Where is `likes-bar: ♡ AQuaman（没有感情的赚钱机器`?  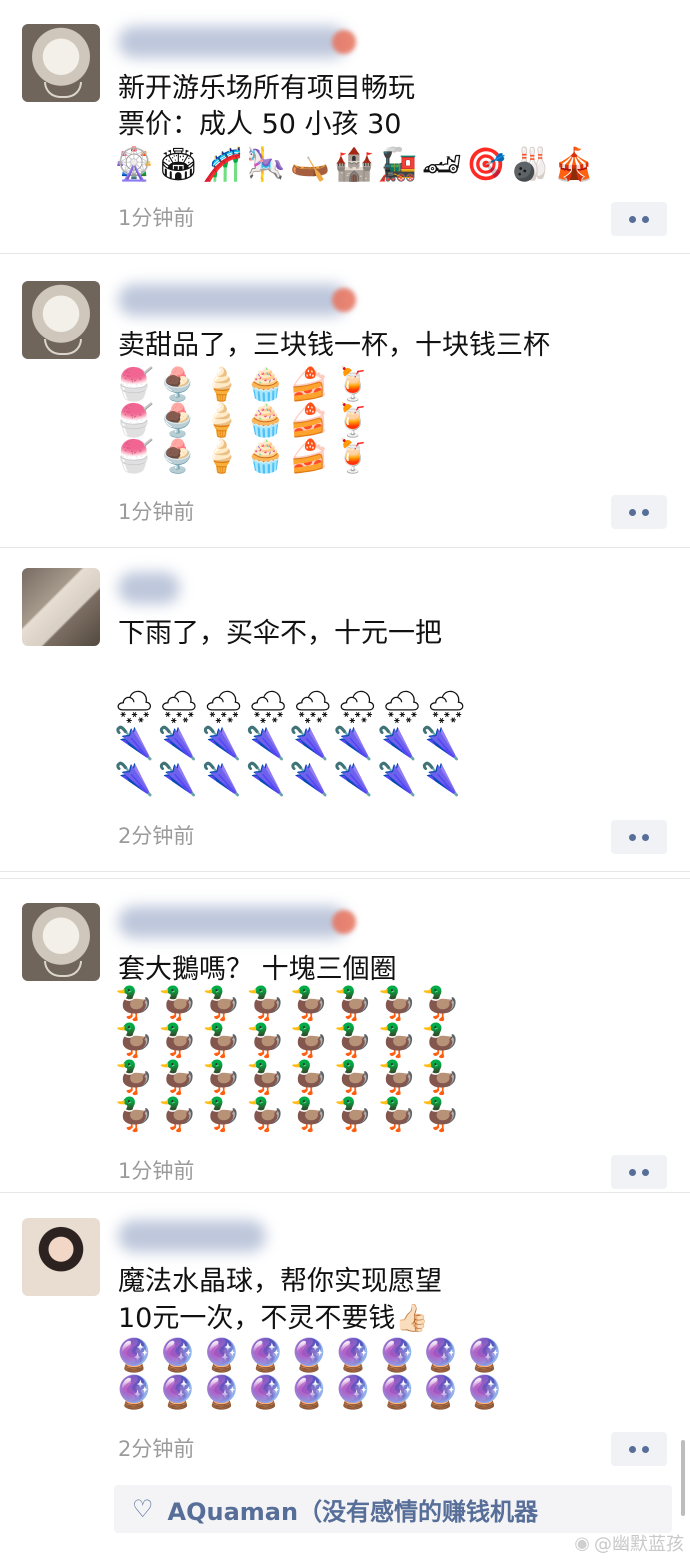 likes-bar: ♡ AQuaman（没有感情的赚钱机器 is located at coordinates (393, 1509).